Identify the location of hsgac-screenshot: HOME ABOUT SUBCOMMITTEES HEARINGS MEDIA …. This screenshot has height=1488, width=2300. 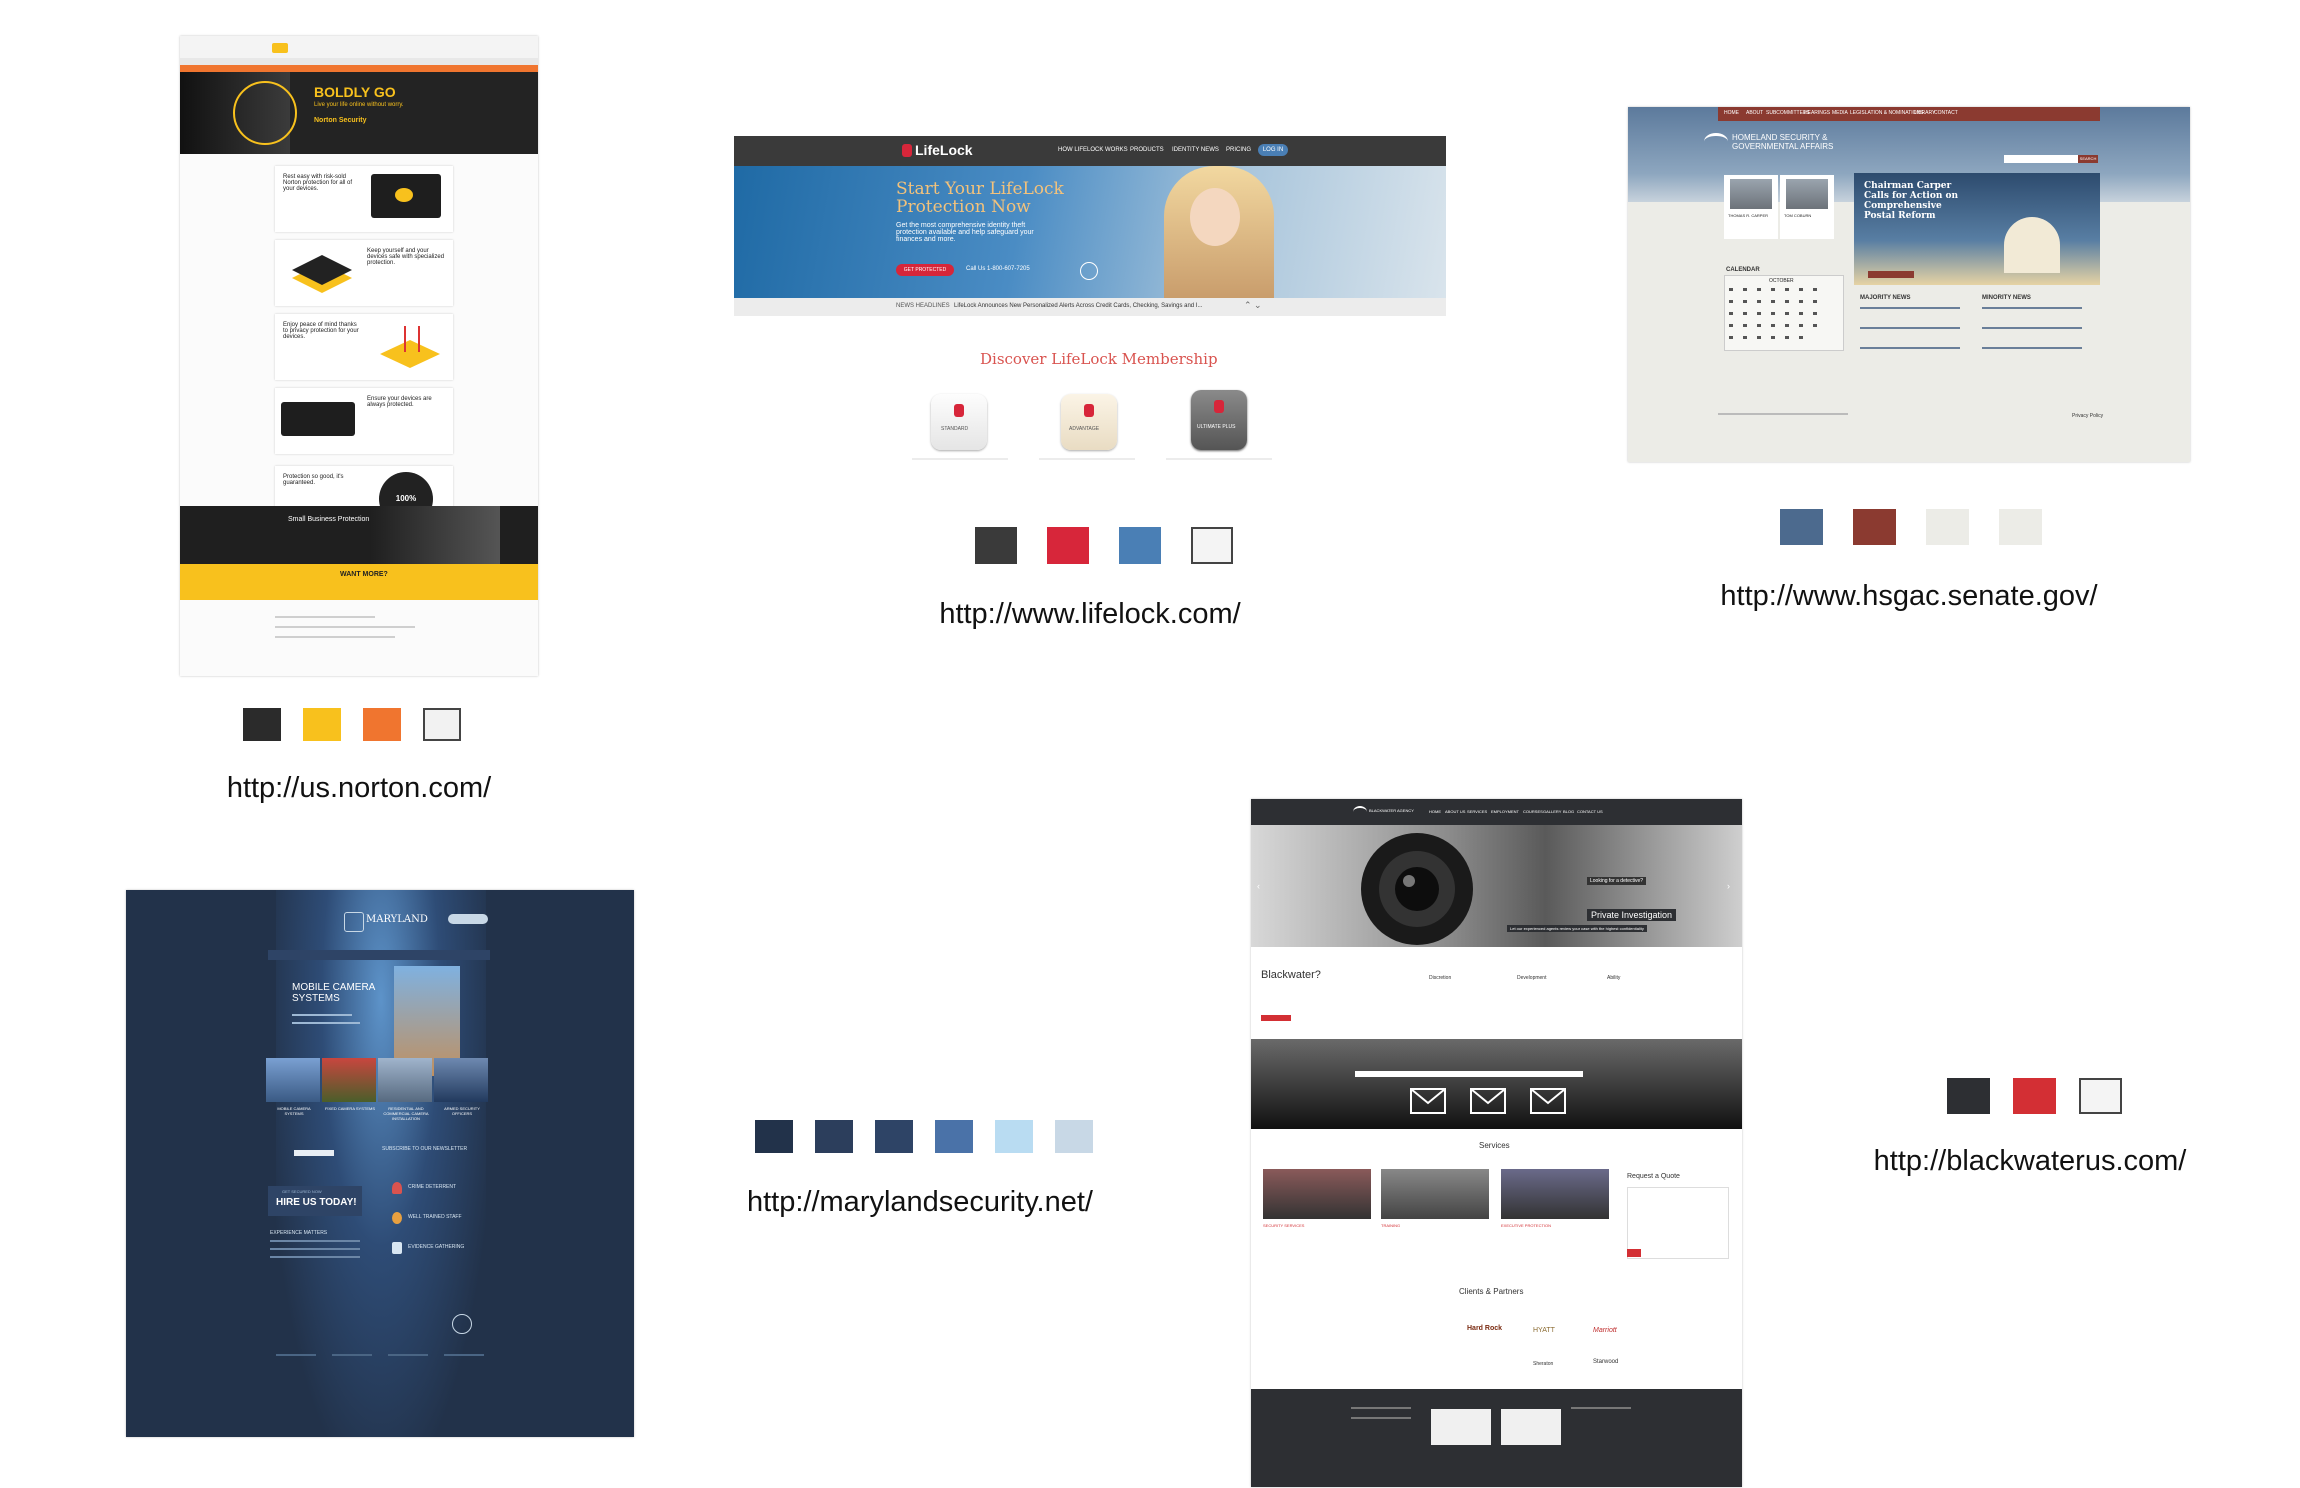
(1909, 284).